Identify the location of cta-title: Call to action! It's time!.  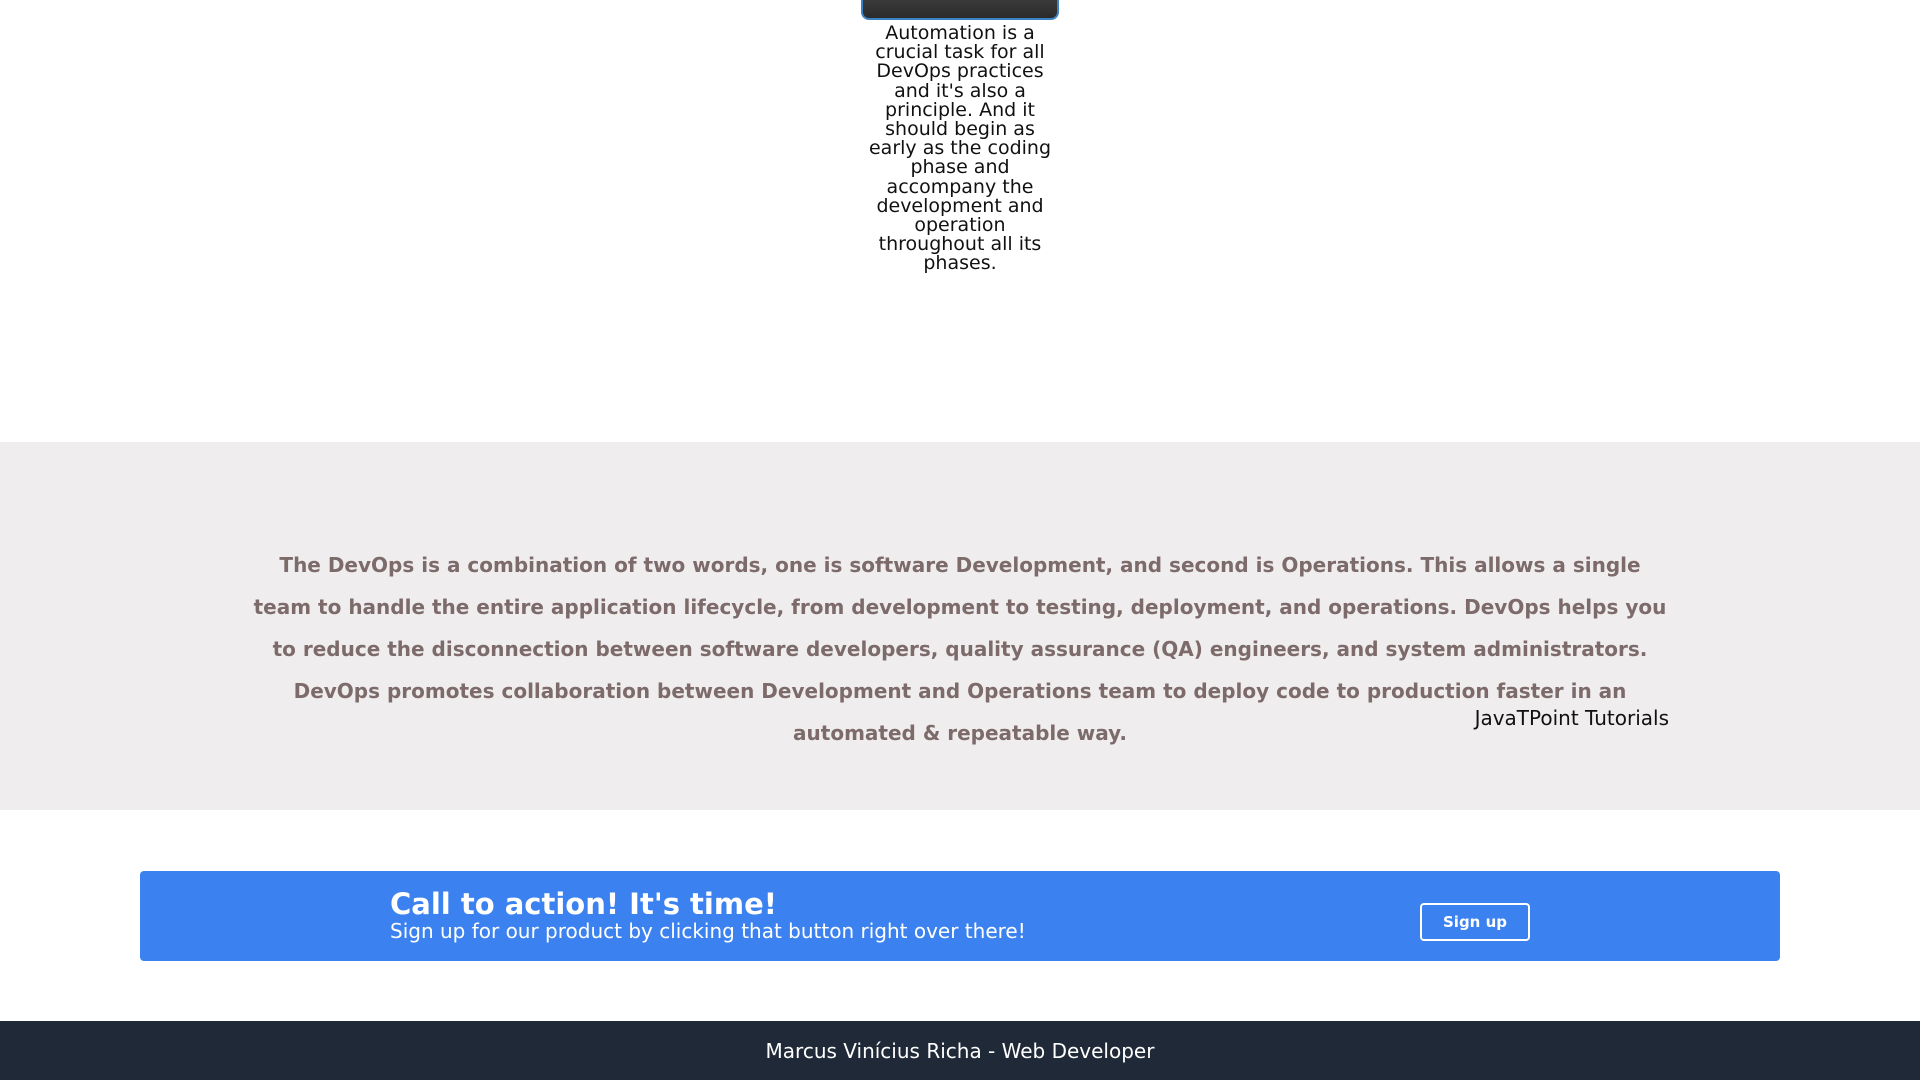
(583, 904).